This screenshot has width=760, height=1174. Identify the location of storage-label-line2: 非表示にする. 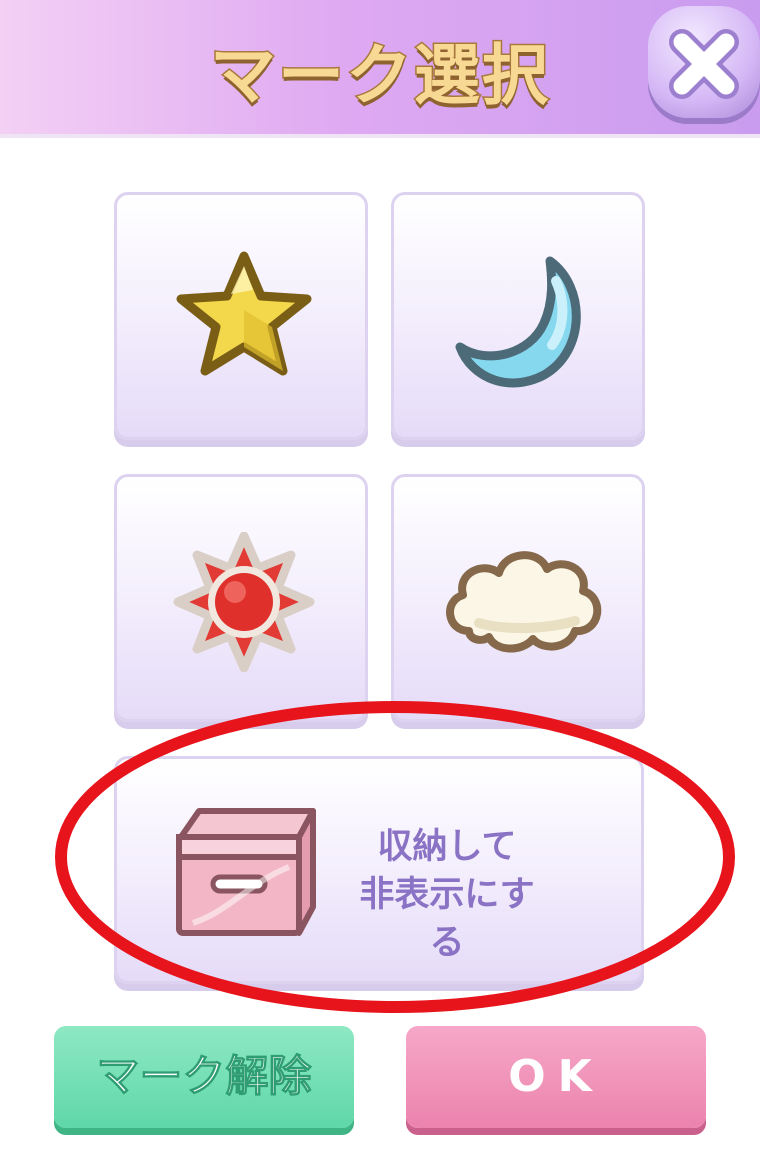
(447, 919).